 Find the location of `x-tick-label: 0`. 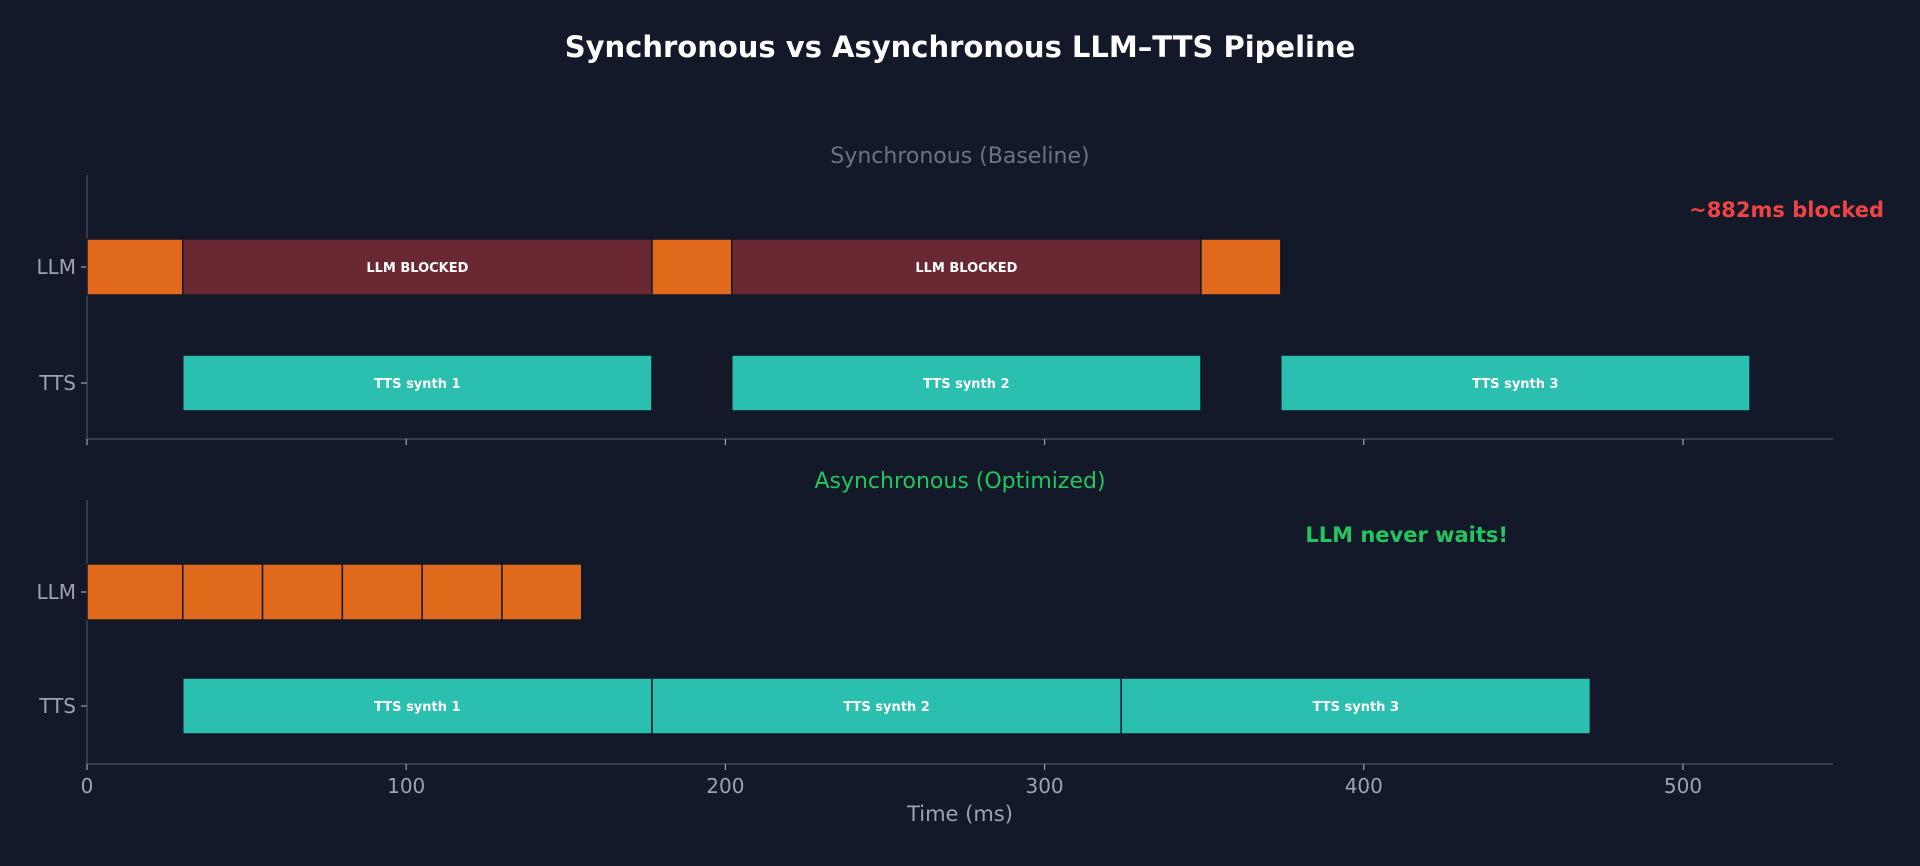

x-tick-label: 0 is located at coordinates (87, 786).